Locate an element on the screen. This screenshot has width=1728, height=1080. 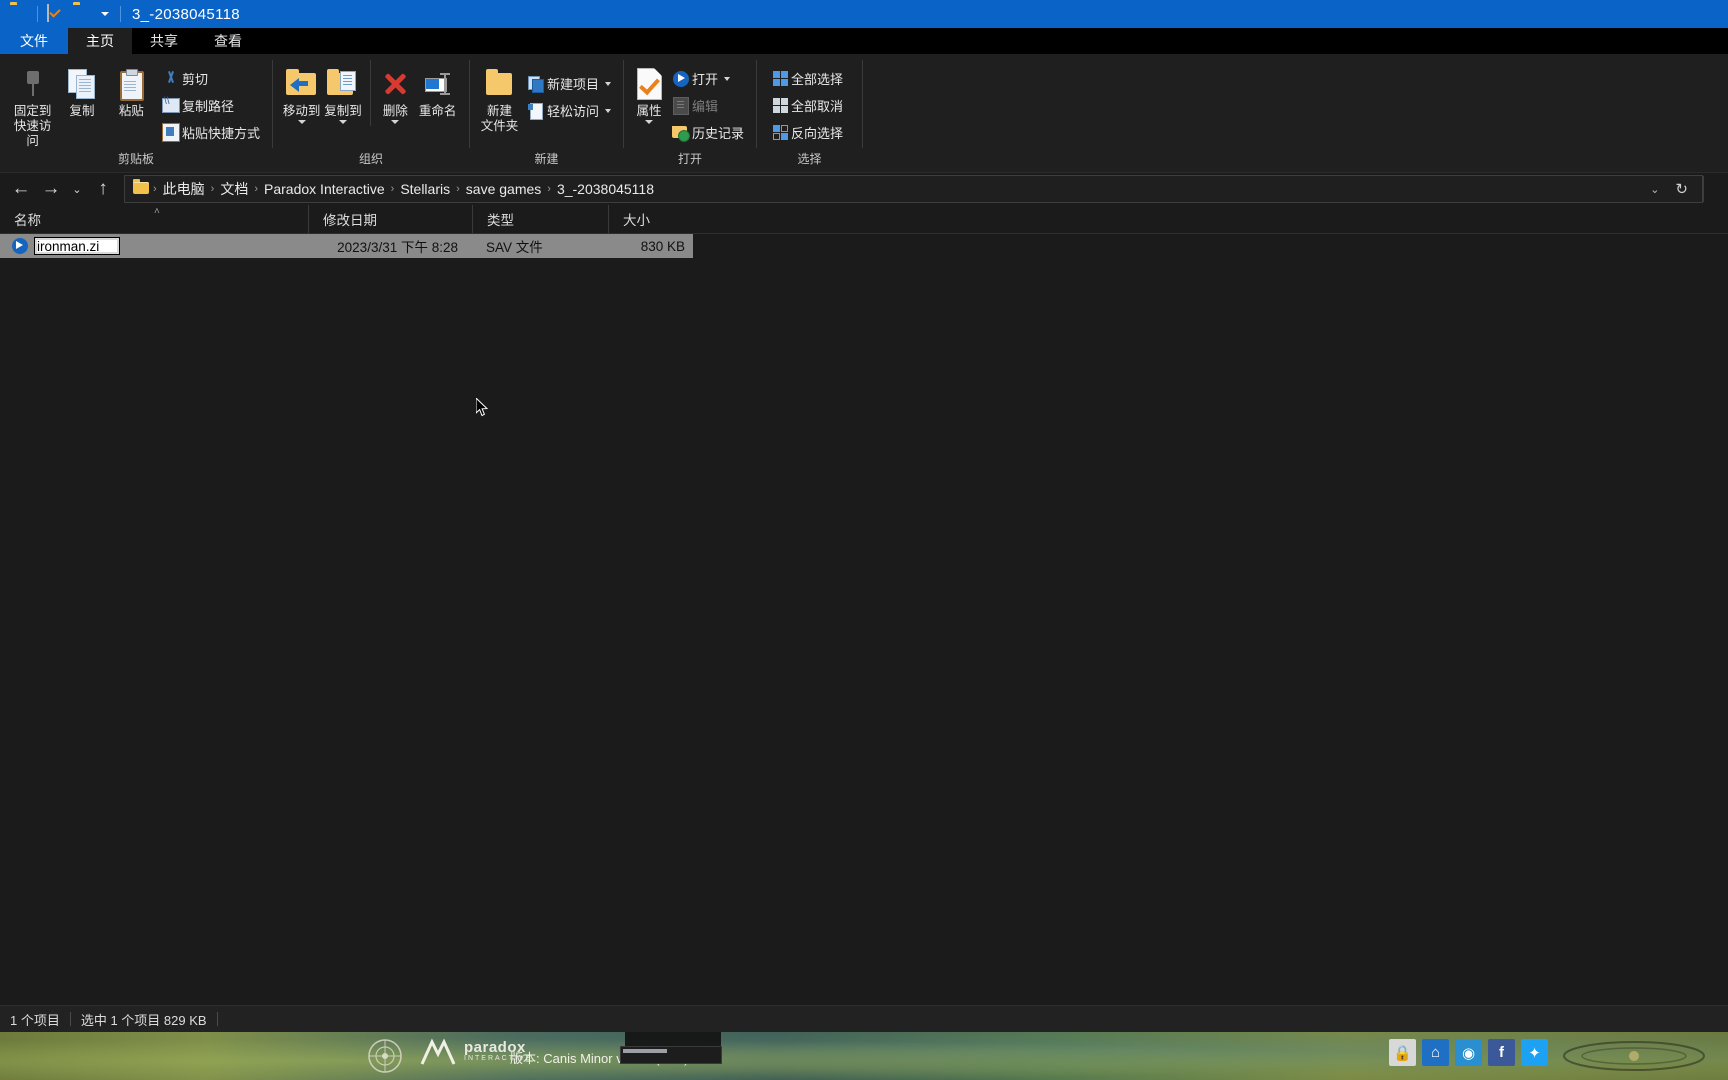
sav-file-icon is located at coordinates (20, 246).